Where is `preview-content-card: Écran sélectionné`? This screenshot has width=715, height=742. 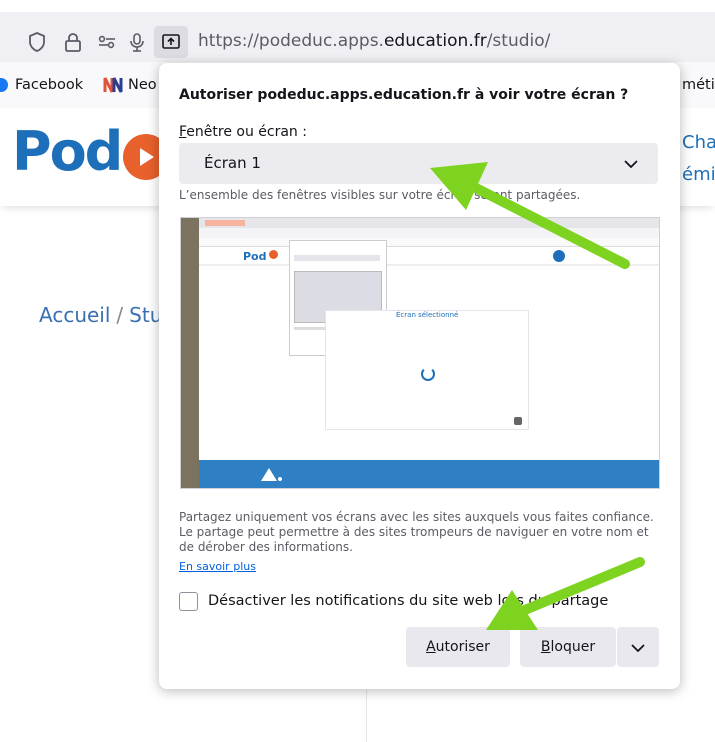 preview-content-card: Écran sélectionné is located at coordinates (427, 370).